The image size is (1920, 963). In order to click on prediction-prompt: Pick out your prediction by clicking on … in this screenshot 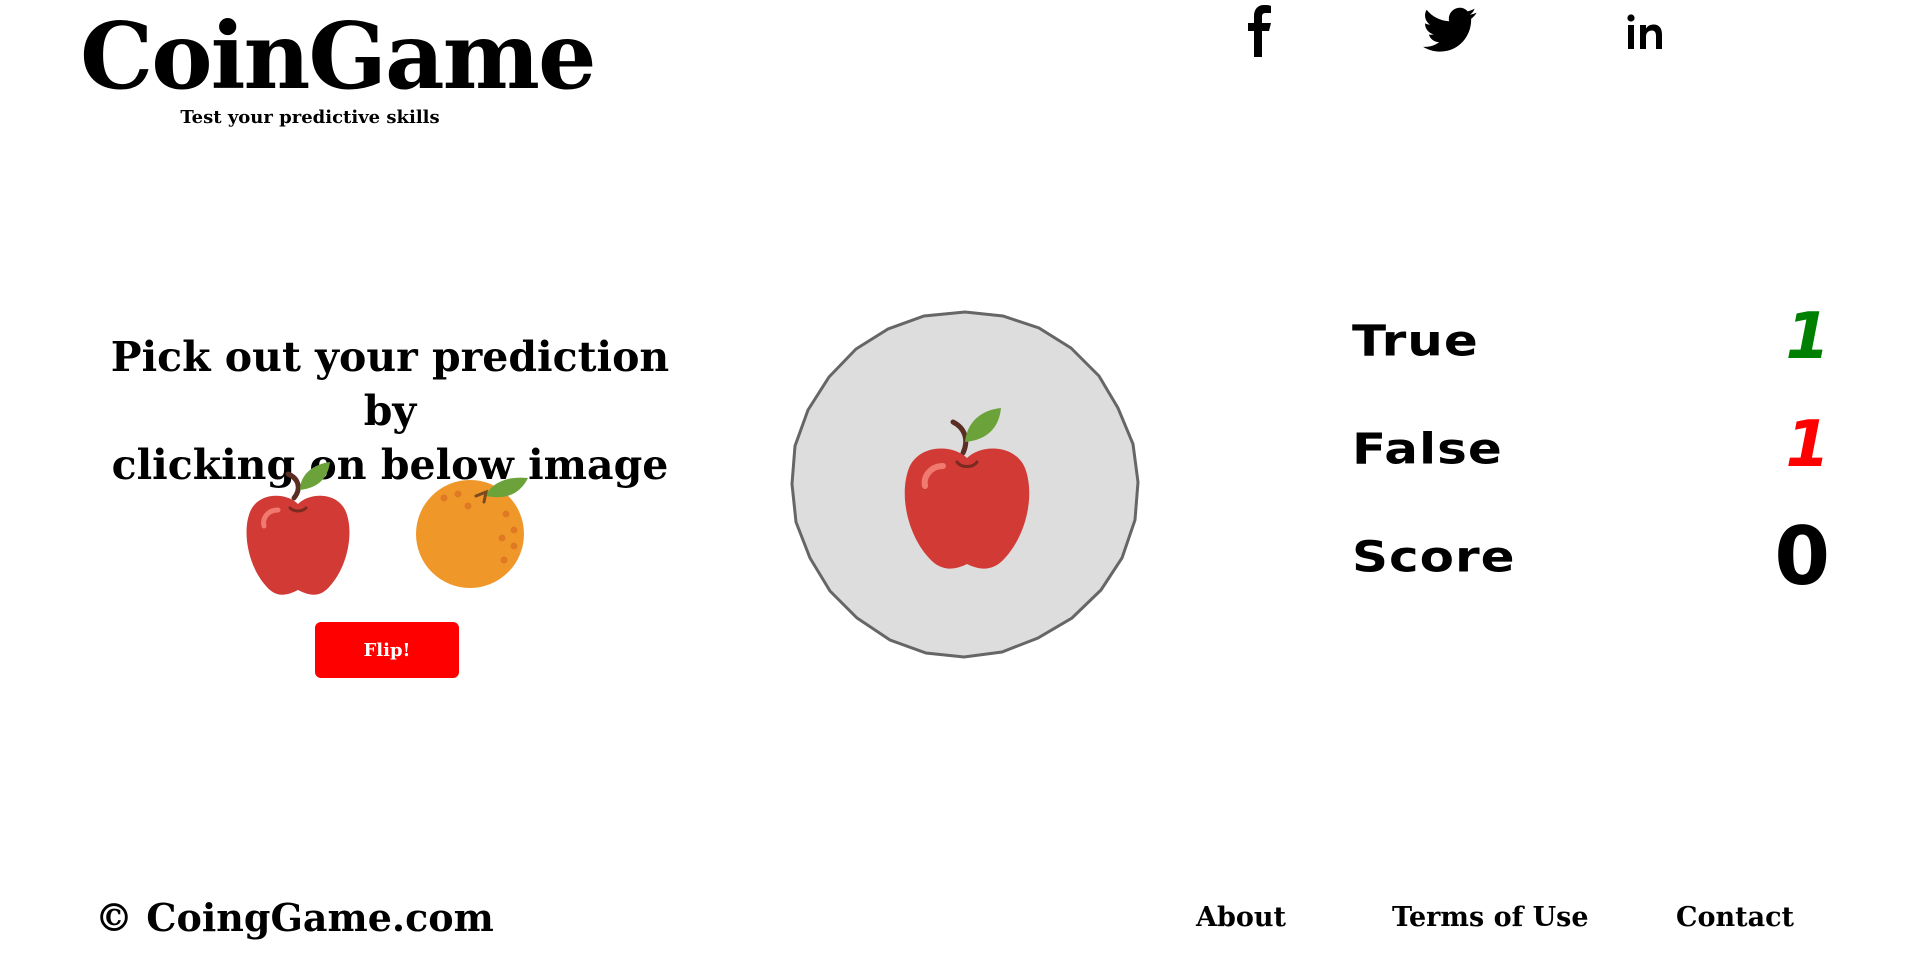, I will do `click(390, 411)`.